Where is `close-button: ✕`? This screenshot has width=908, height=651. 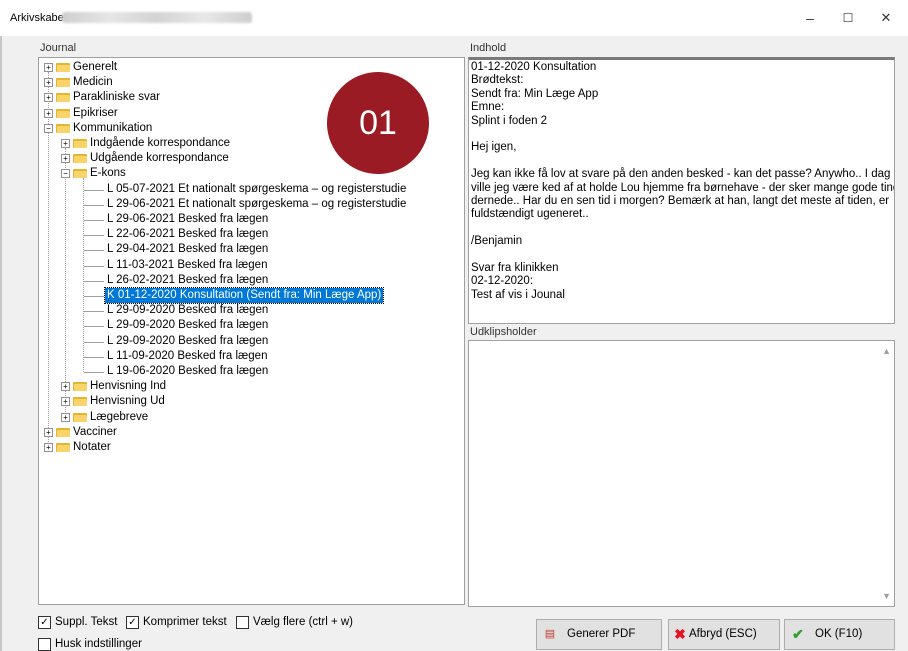
close-button: ✕ is located at coordinates (886, 18).